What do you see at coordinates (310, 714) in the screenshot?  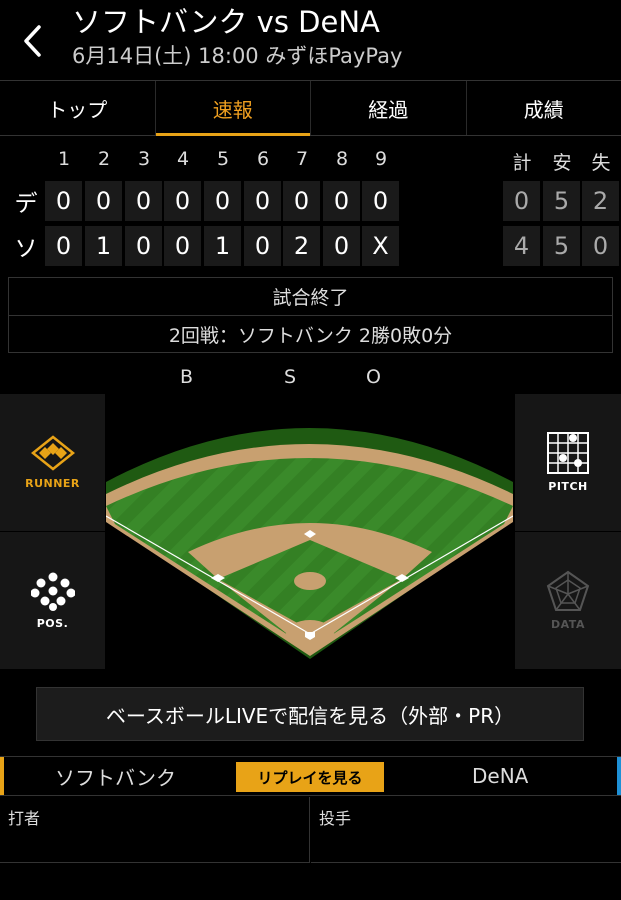 I see `watch-live-button: ベースボールLIVEで配信を見る（外部・PR）` at bounding box center [310, 714].